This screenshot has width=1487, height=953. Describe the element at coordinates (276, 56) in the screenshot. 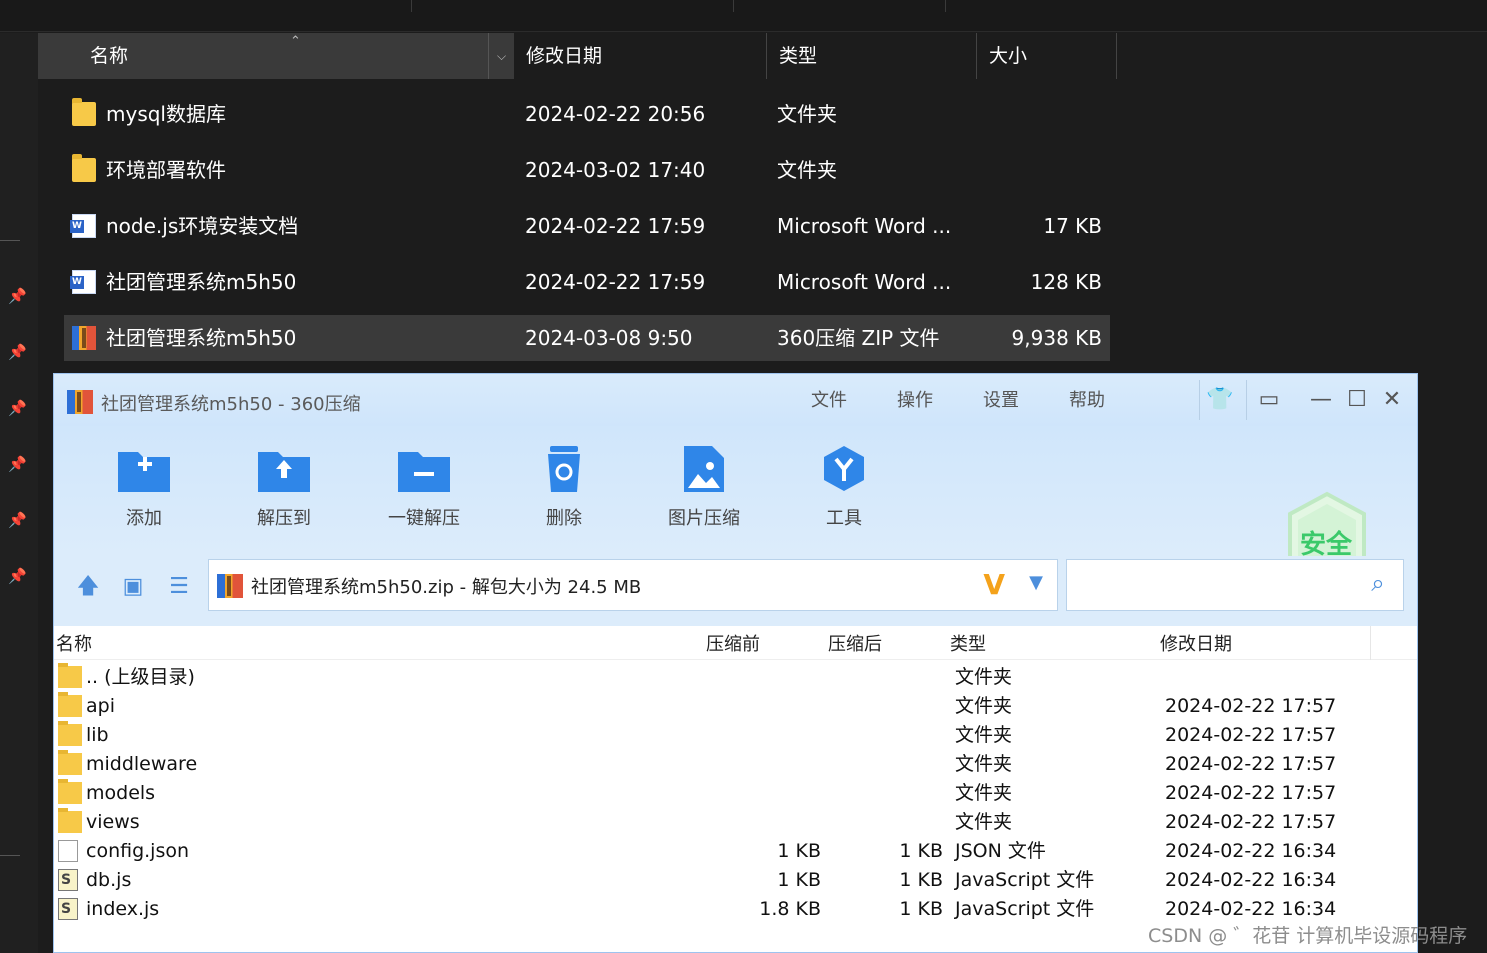

I see `column-header-name: 名称 ⌃ ⌵` at that location.